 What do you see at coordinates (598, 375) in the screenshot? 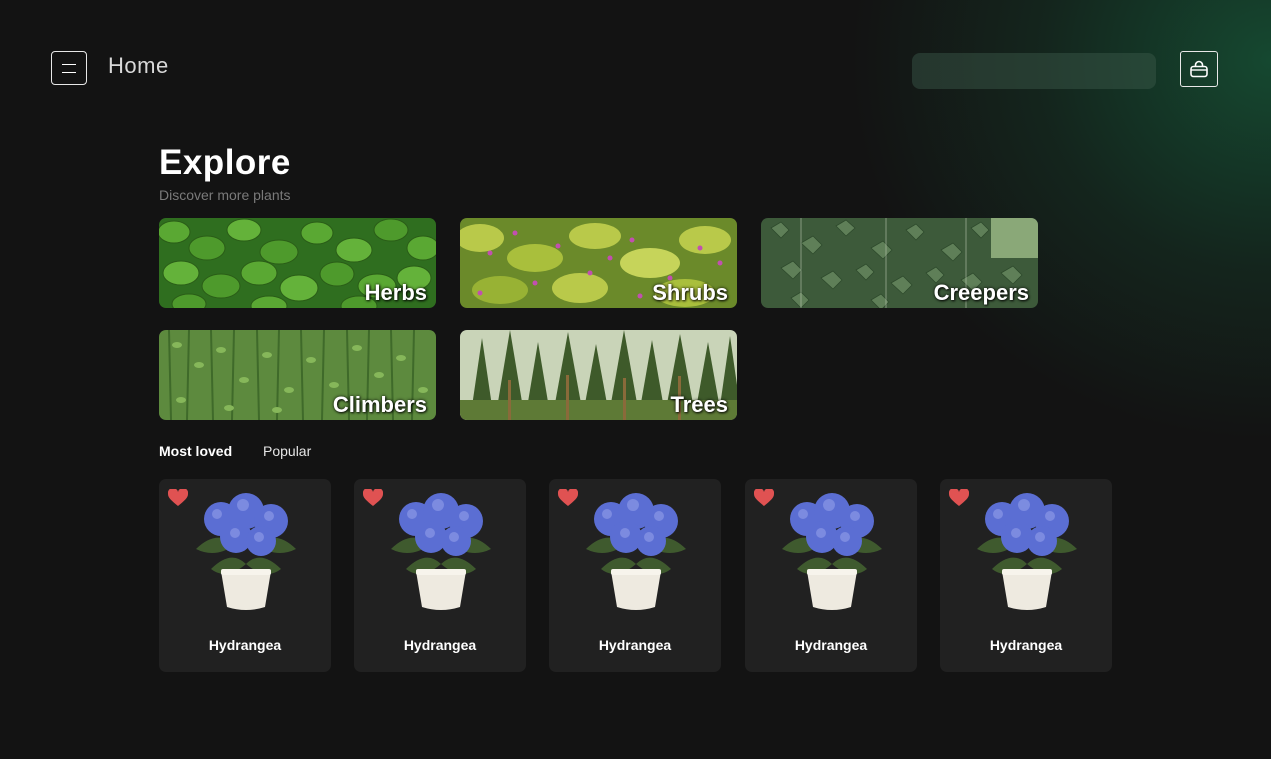
I see `category-trees: Trees` at bounding box center [598, 375].